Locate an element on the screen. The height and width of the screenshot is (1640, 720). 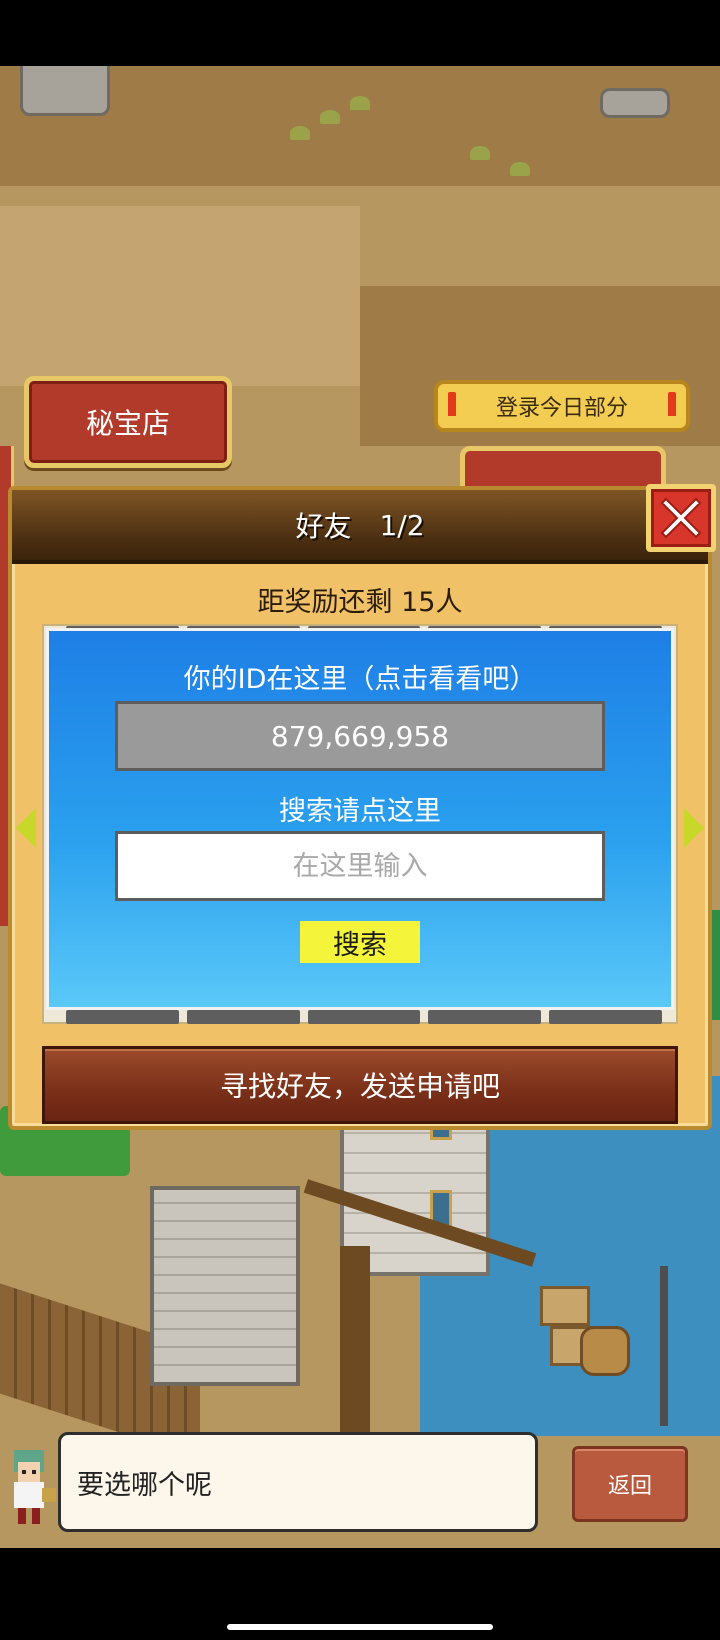
treasure-shop-label: 秘宝店 is located at coordinates (127, 423).